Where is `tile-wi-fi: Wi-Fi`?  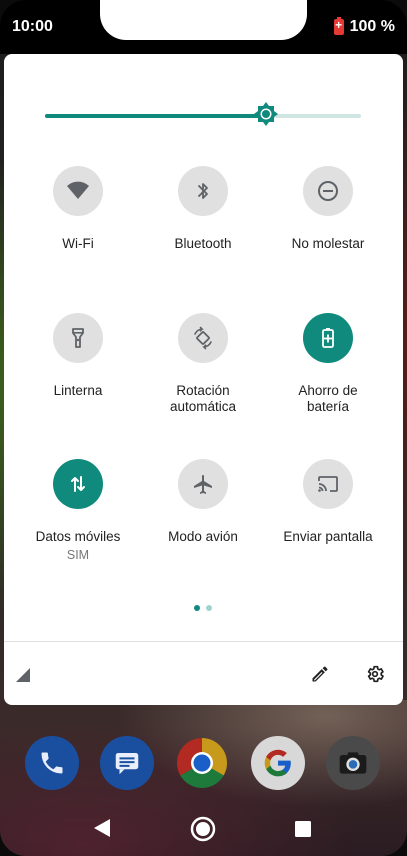
tile-wi-fi: Wi-Fi is located at coordinates (78, 209).